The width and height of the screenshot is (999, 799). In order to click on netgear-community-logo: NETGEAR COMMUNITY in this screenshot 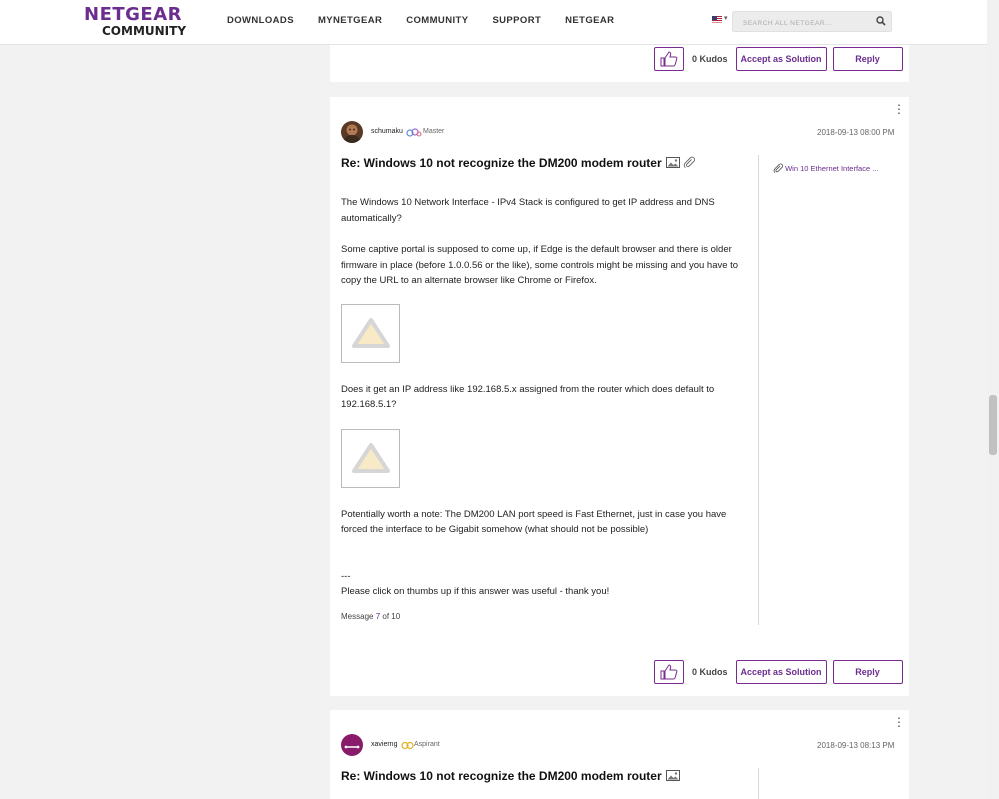, I will do `click(139, 21)`.